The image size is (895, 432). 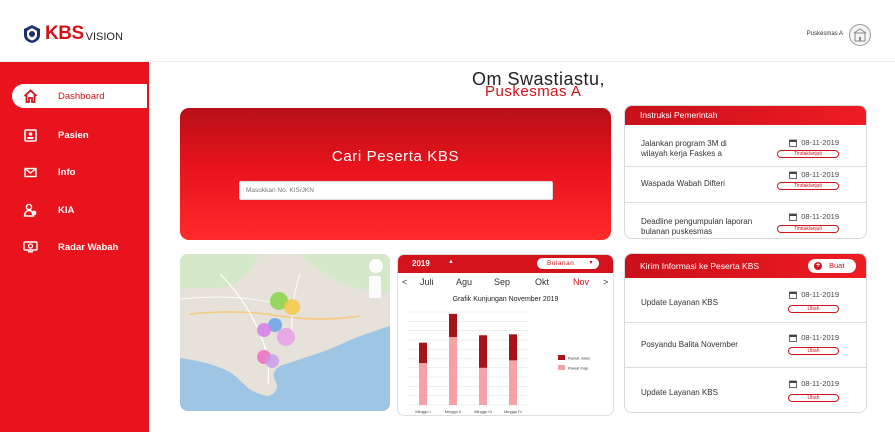 I want to click on app-logo: KBS VISION, so click(x=72, y=34).